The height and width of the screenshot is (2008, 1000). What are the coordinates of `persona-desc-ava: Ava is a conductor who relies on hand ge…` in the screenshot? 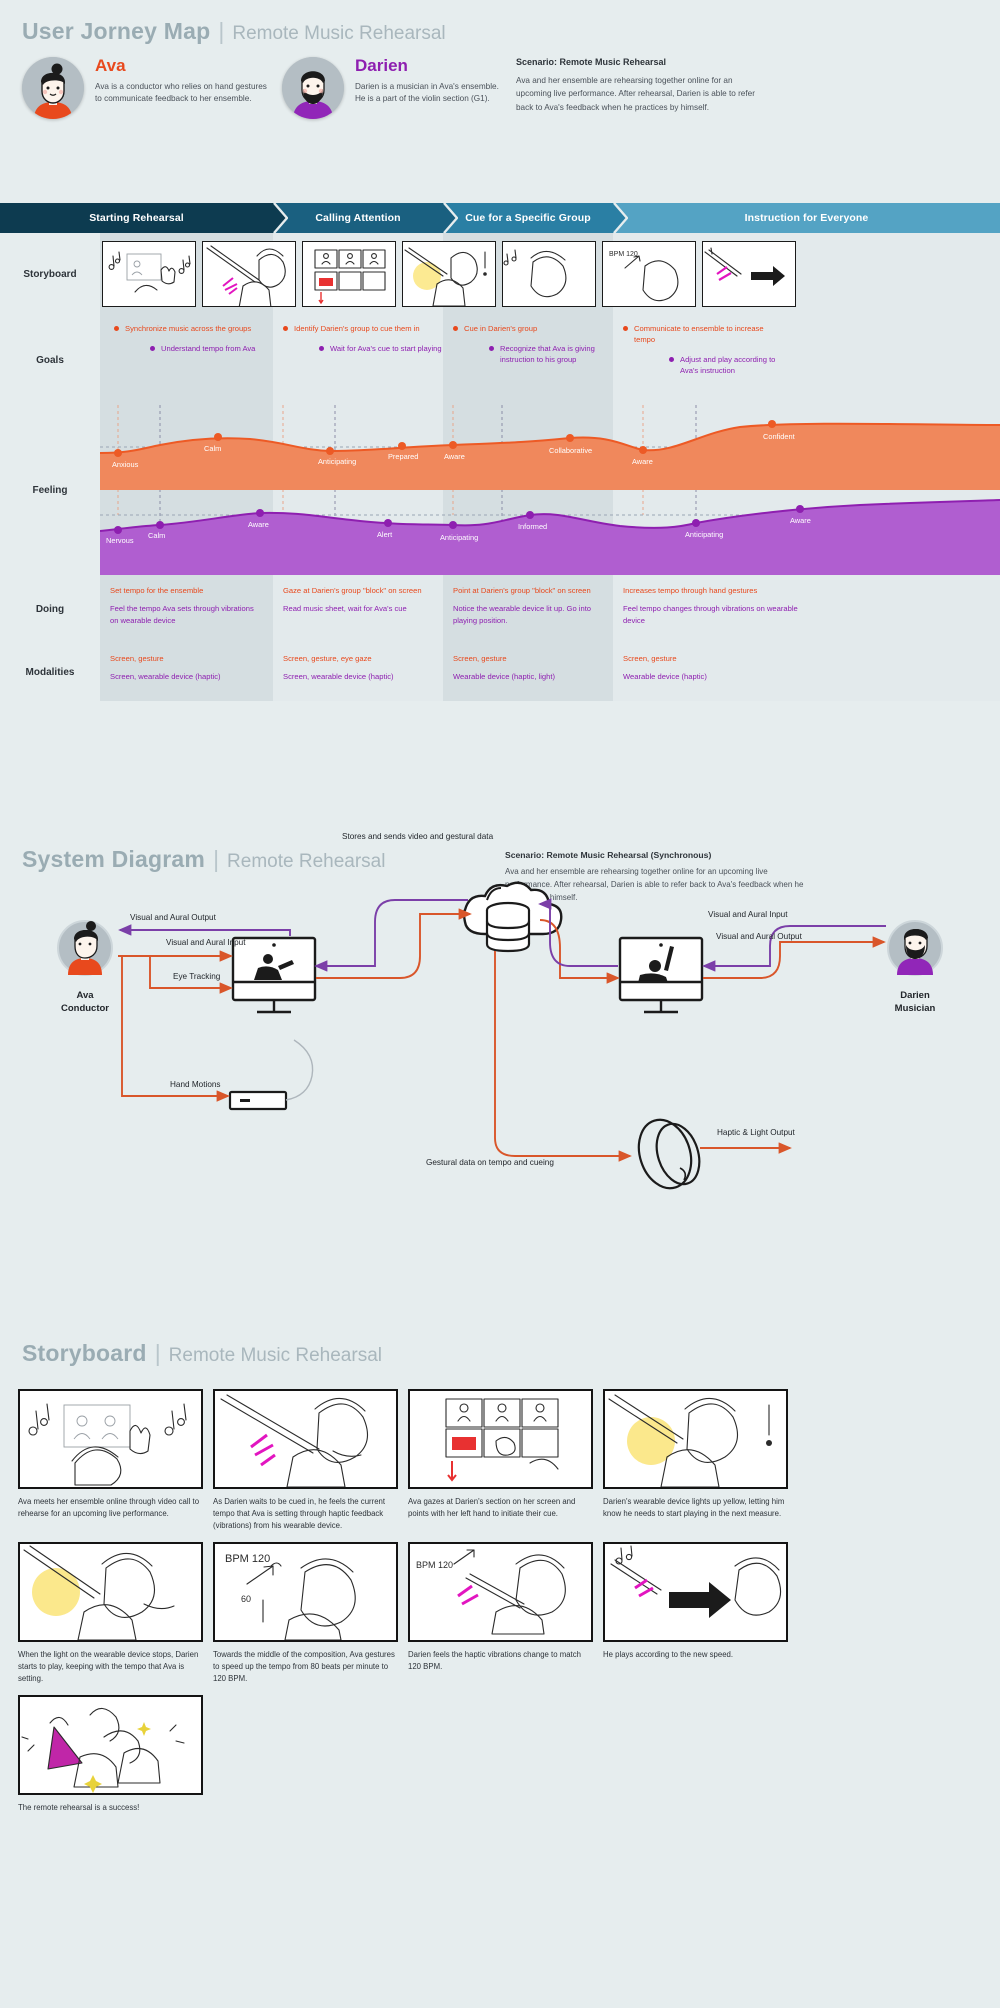 It's located at (181, 92).